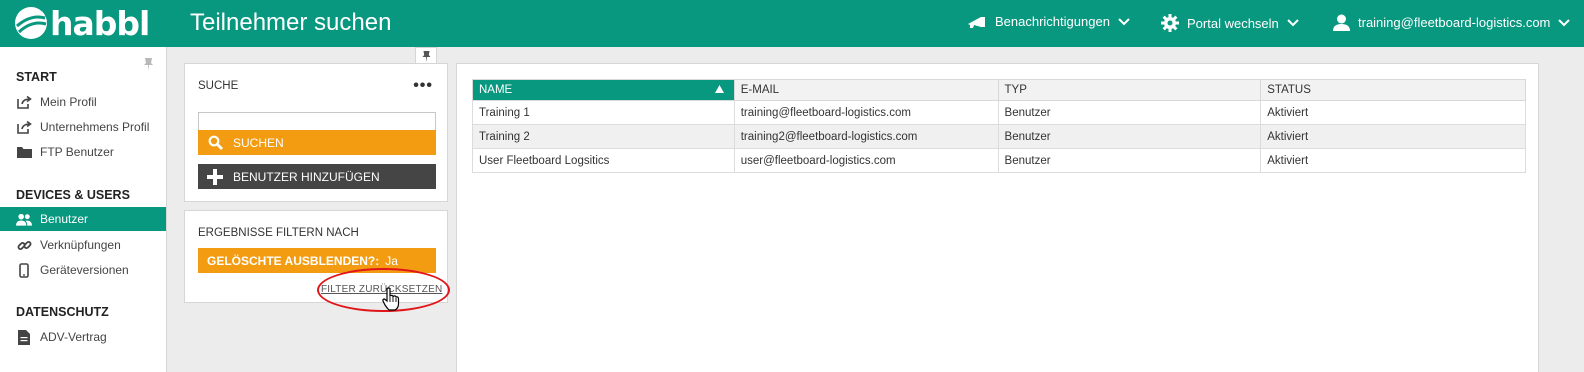  What do you see at coordinates (24, 245) in the screenshot?
I see `link-icon` at bounding box center [24, 245].